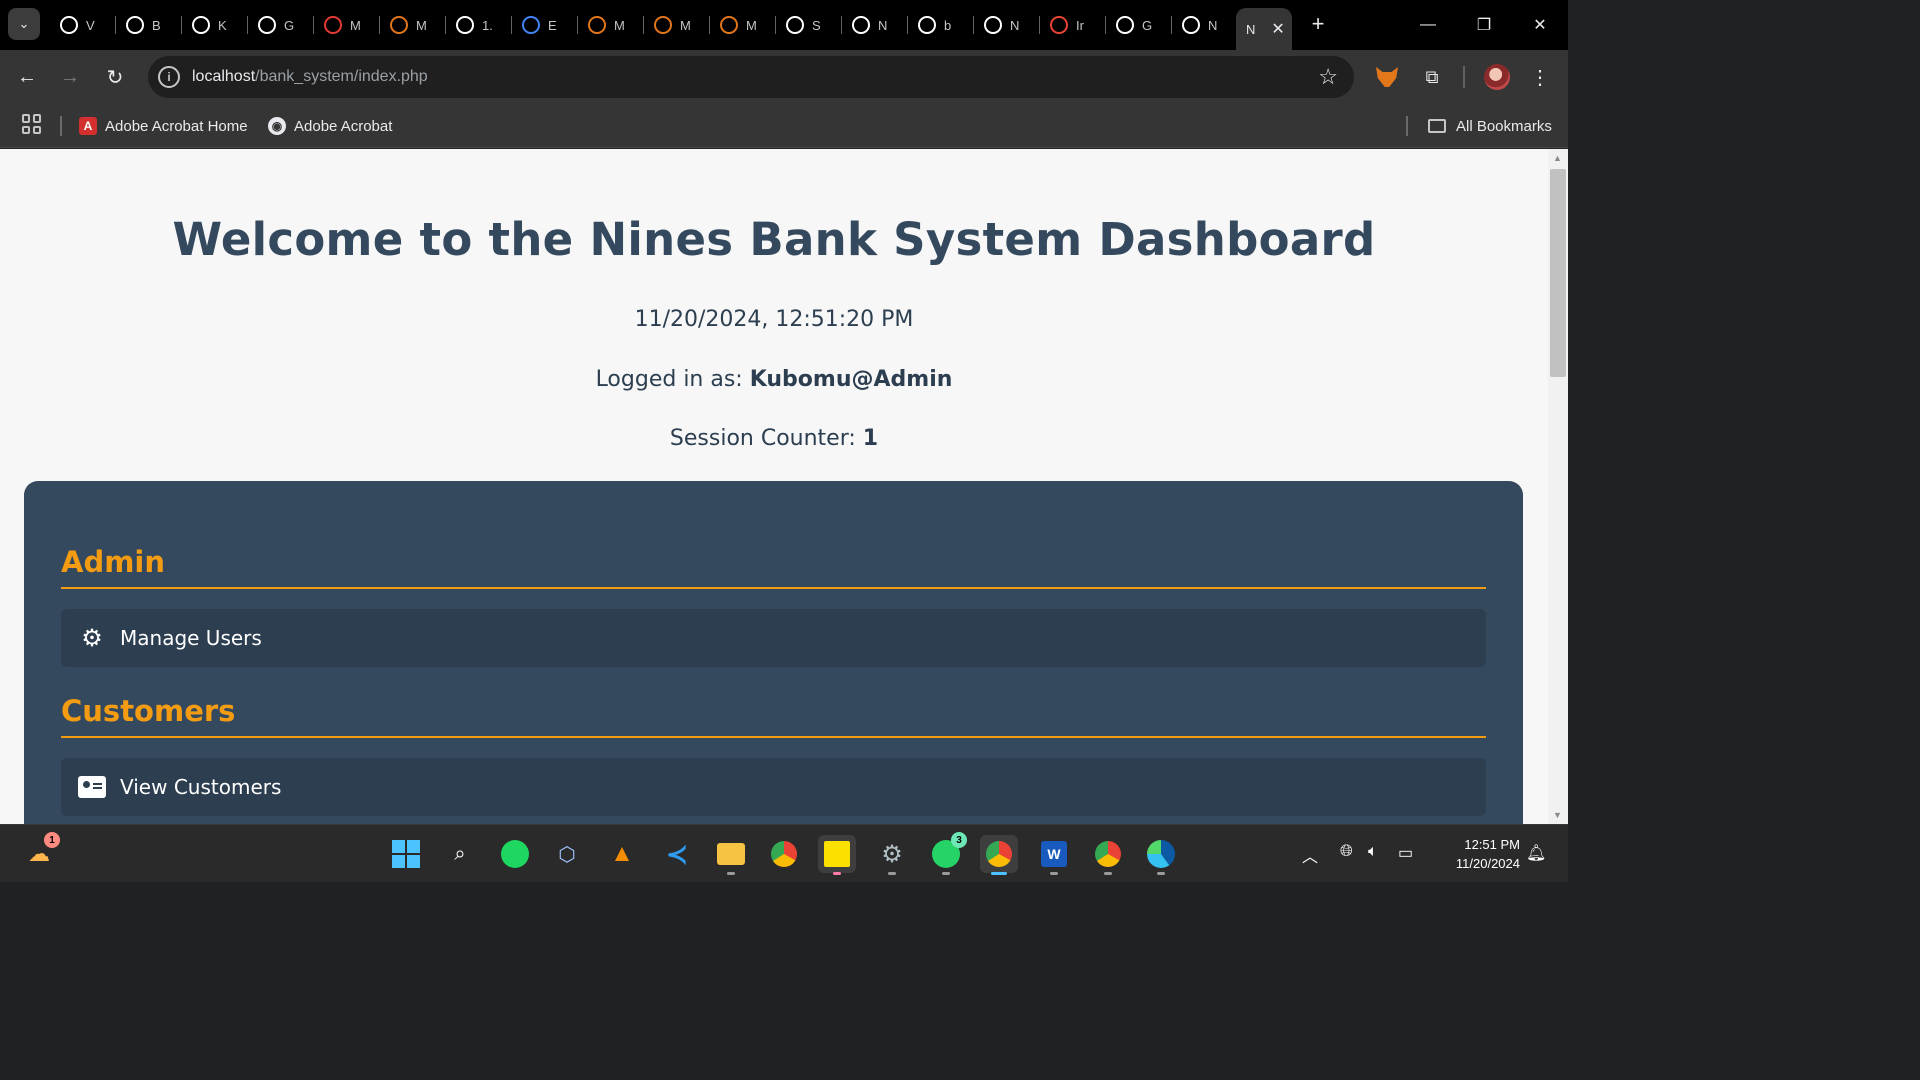  I want to click on scroll-up-arrow-icon: ▲, so click(1557, 158).